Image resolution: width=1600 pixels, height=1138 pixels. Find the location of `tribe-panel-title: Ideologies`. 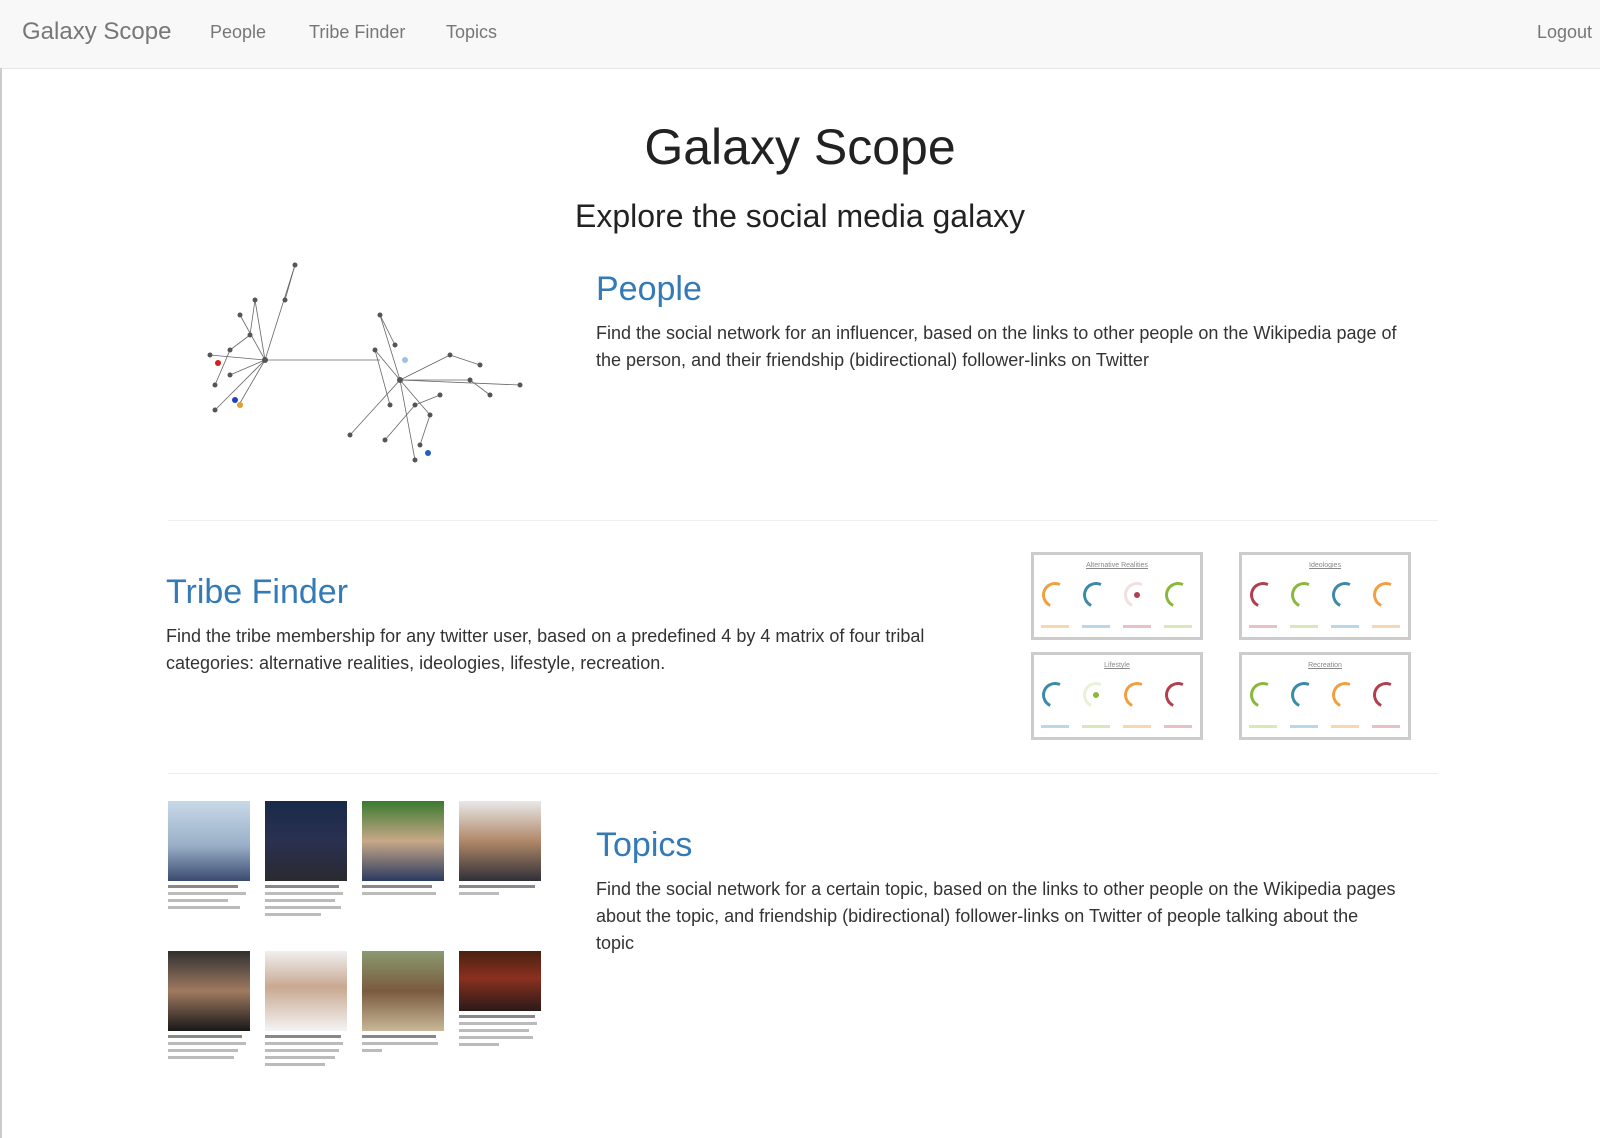

tribe-panel-title: Ideologies is located at coordinates (1325, 565).